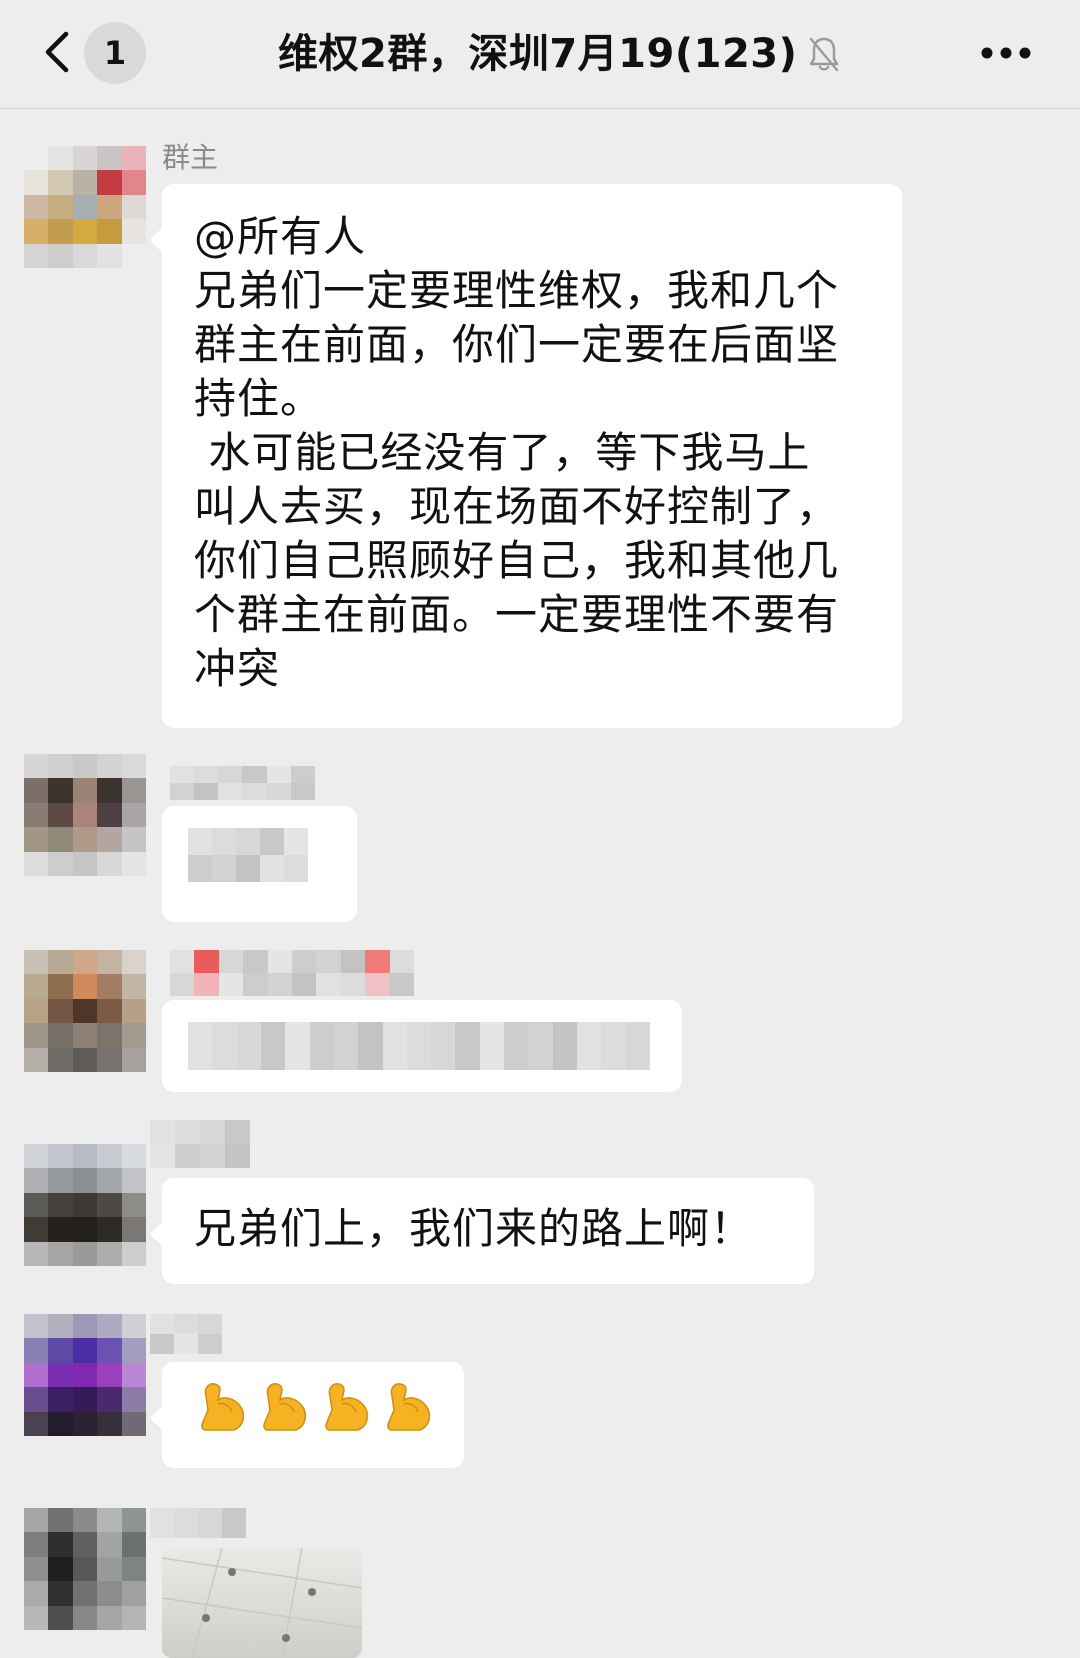 This screenshot has width=1080, height=1658. What do you see at coordinates (517, 506) in the screenshot?
I see `message-line: 叫人去买，现在场面不好控制了，` at bounding box center [517, 506].